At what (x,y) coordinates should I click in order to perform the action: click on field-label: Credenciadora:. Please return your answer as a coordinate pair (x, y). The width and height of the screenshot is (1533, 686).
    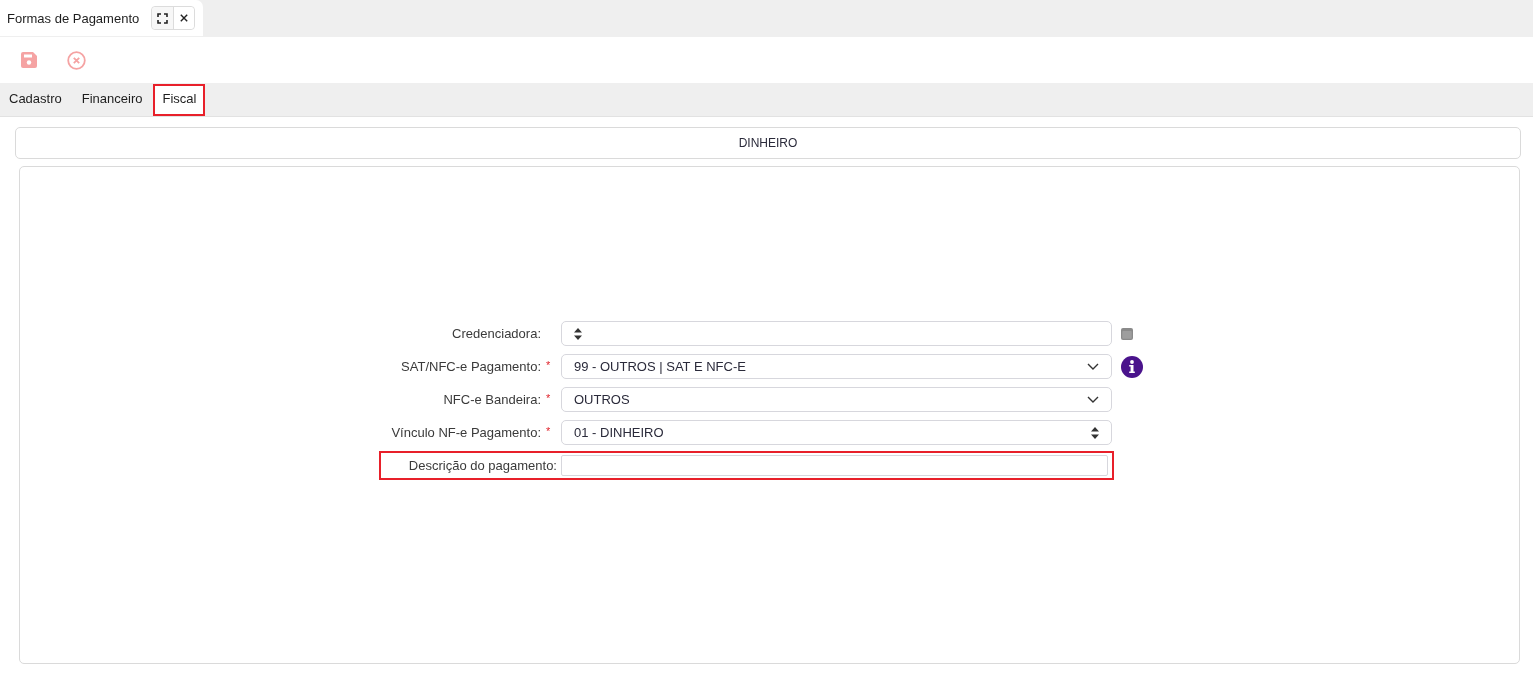
    Looking at the image, I should click on (496, 333).